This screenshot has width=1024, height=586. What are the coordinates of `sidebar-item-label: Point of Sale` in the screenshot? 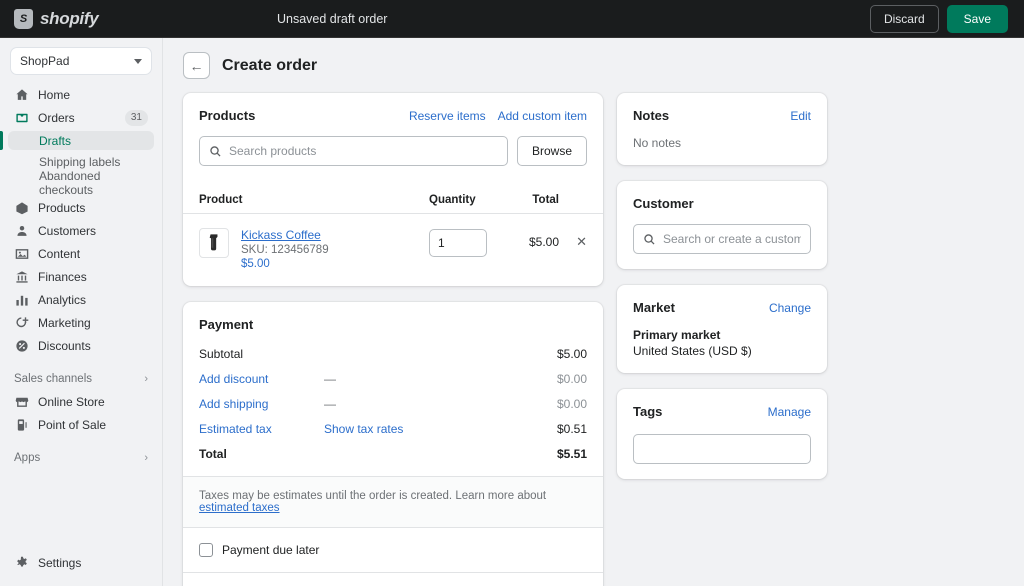 It's located at (72, 425).